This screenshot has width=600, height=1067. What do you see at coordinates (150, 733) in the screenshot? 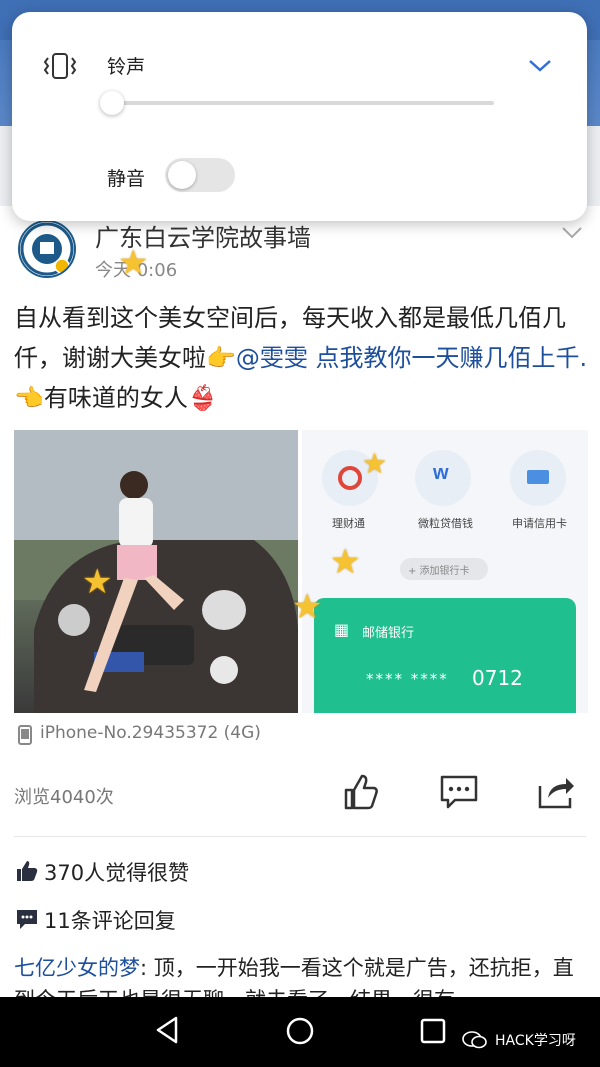
I see `post-device: iPhone-No.29435372 (4G)` at bounding box center [150, 733].